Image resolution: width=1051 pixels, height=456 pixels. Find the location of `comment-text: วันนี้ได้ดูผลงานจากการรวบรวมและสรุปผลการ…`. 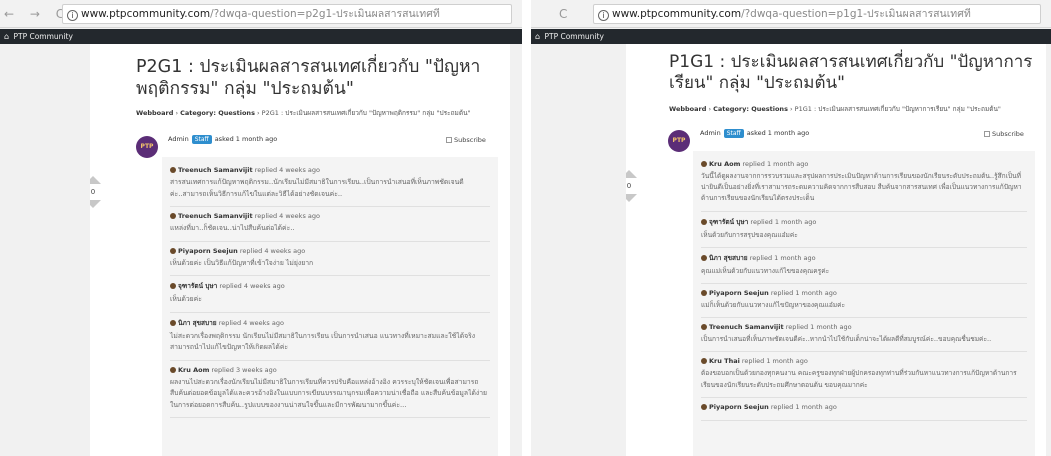

comment-text: วันนี้ได้ดูผลงานจากการรวบรวมและสรุปผลการ… is located at coordinates (861, 187).